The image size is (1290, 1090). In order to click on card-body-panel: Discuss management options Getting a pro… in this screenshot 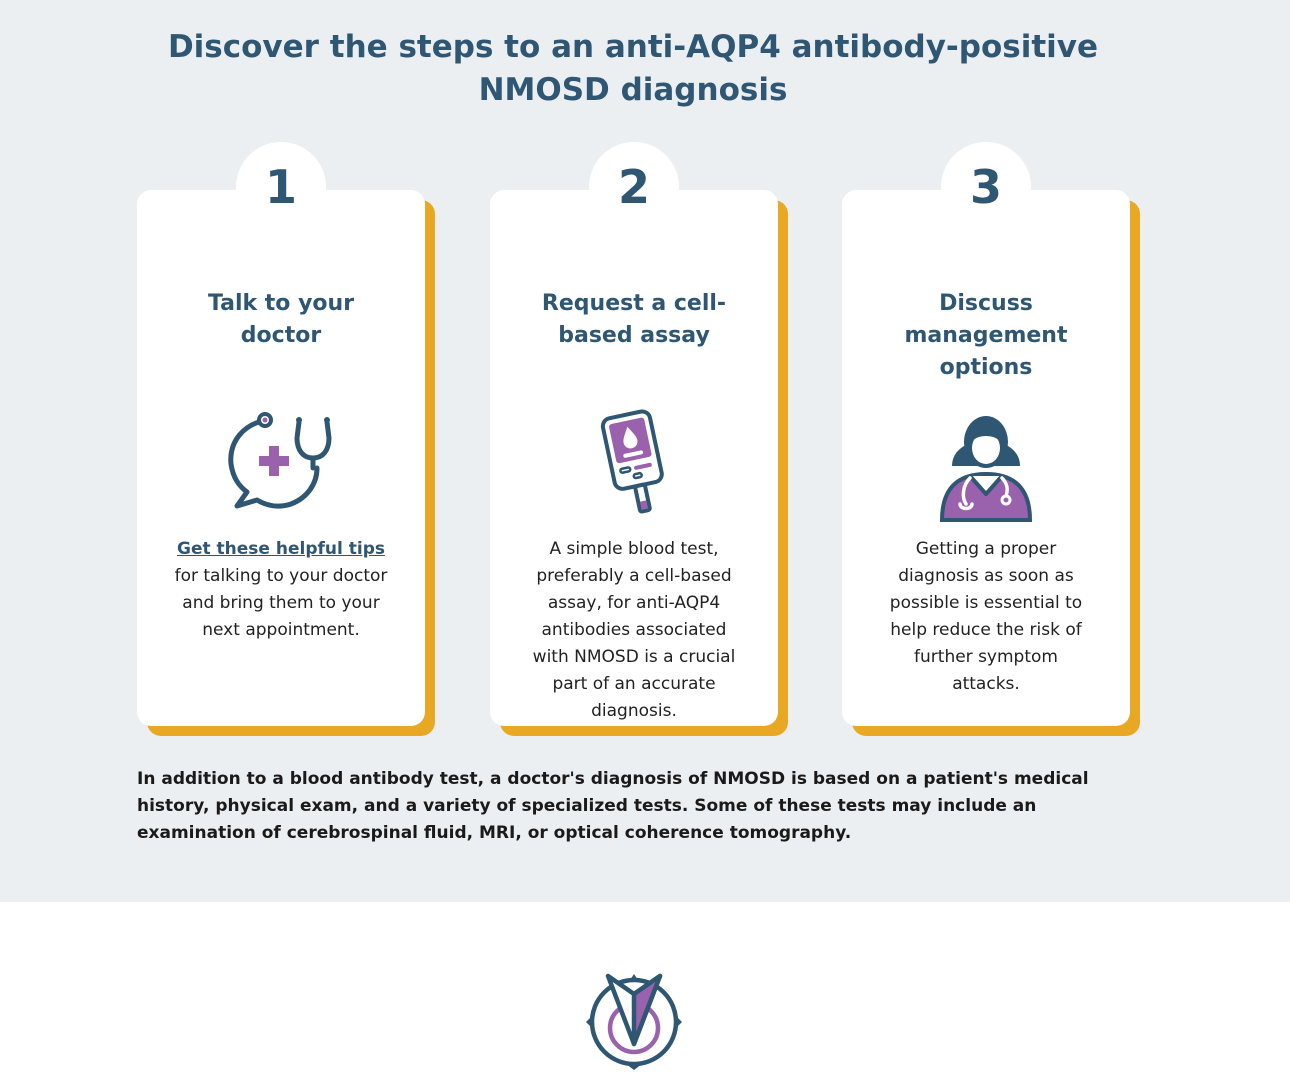, I will do `click(986, 458)`.